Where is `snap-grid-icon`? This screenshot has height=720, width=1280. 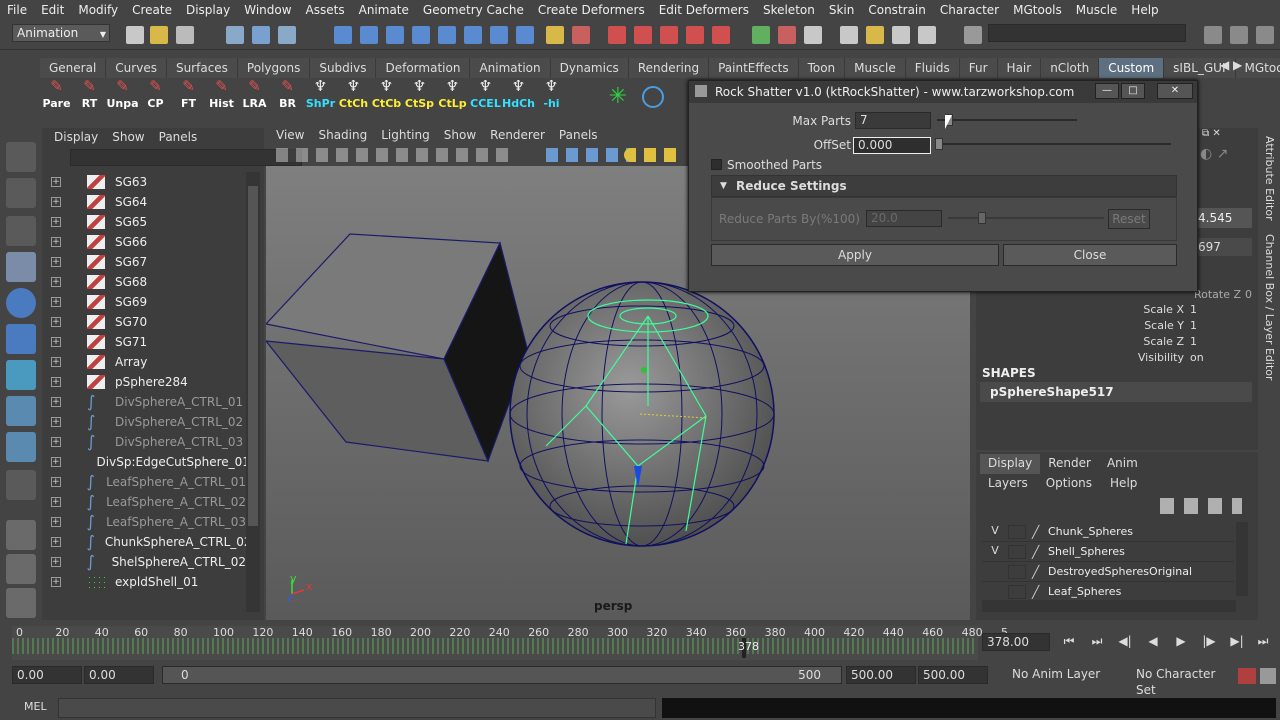 snap-grid-icon is located at coordinates (343, 35).